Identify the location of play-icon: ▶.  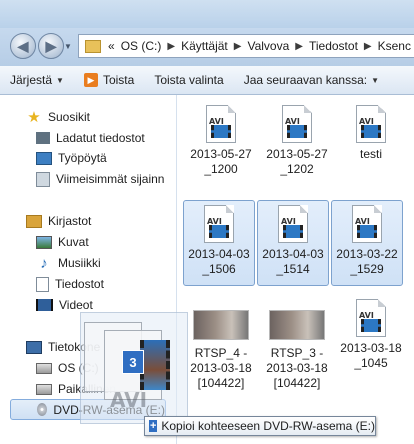
(90, 80).